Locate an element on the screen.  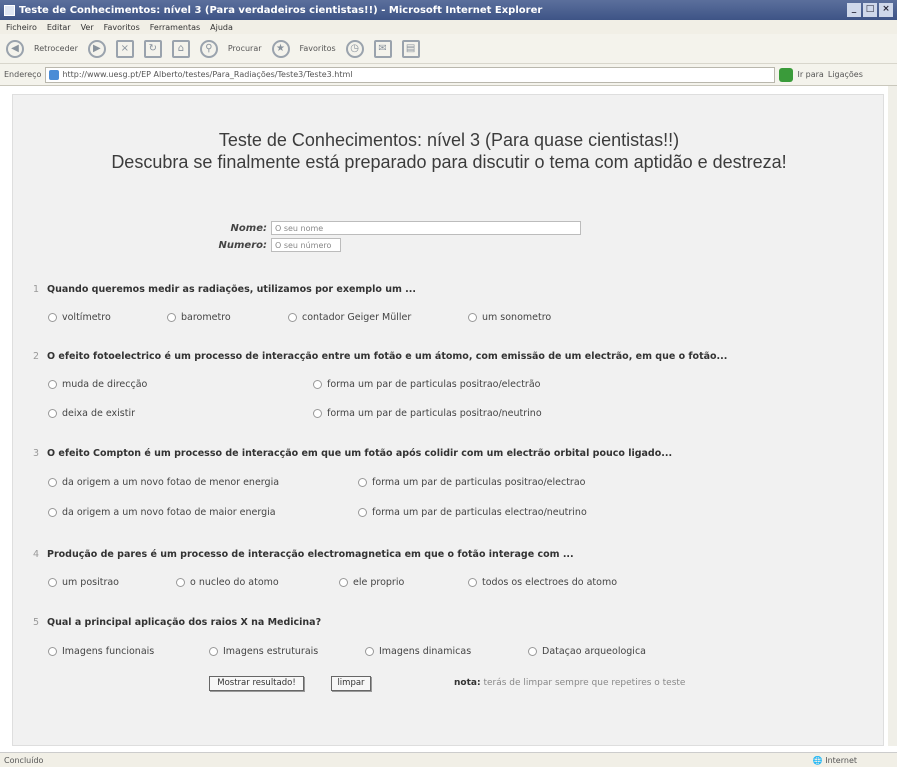
q2-option-3: deixa de existir is located at coordinates (91, 413).